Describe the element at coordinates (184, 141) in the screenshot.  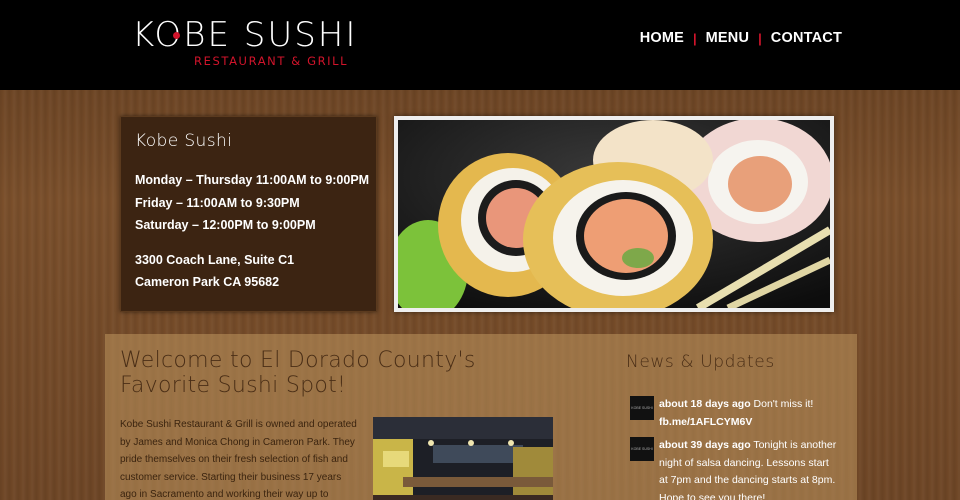
I see `hours-title: Kobe Sushi` at that location.